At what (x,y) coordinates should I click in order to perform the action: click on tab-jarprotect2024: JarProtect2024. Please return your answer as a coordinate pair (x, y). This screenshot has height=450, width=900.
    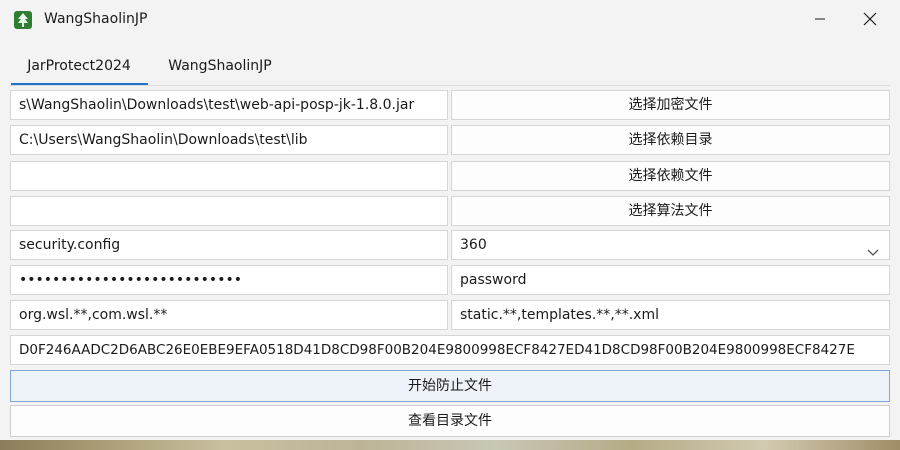
    Looking at the image, I should click on (79, 67).